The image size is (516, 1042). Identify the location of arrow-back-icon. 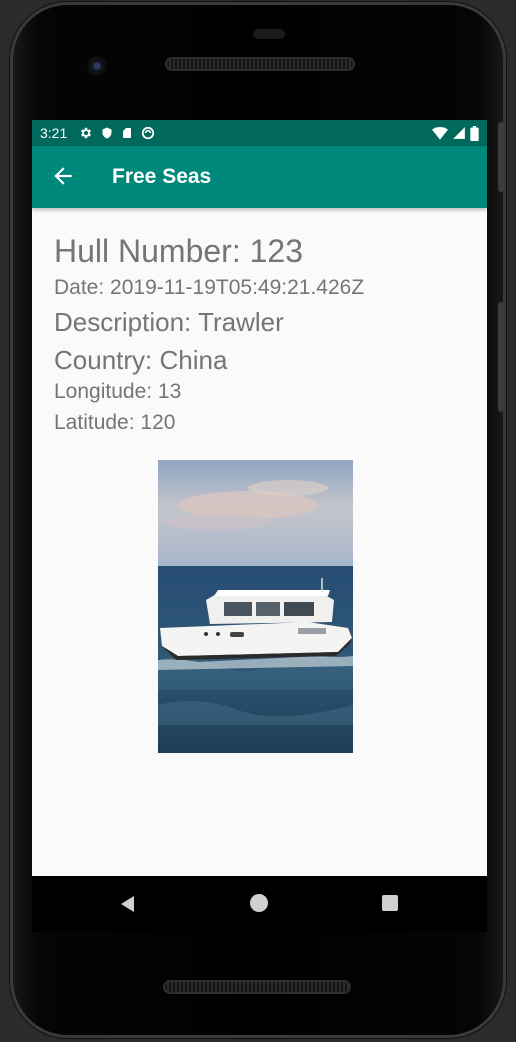
(63, 176).